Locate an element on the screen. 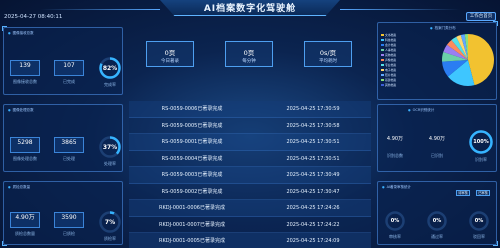 The width and height of the screenshot is (500, 248). ocr-done-value: 4.90万 is located at coordinates (437, 139).